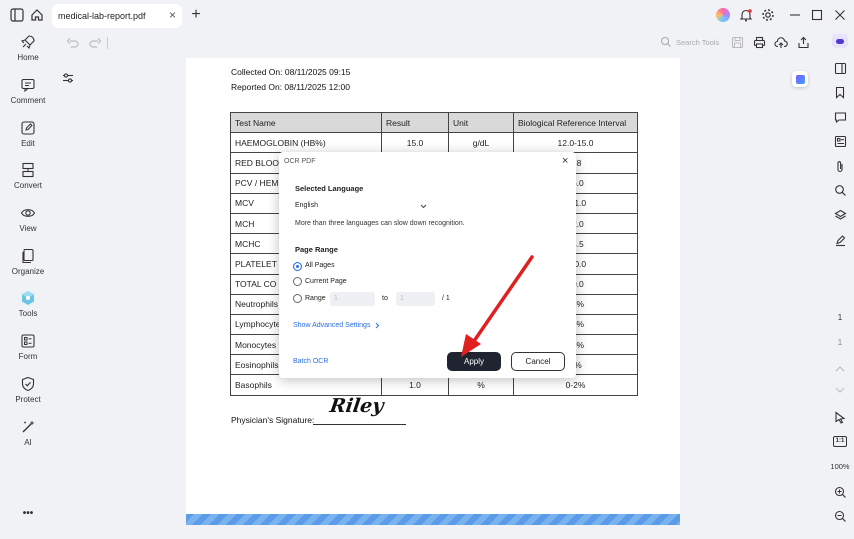 This screenshot has width=854, height=539. I want to click on sidebar-item-label: Convert, so click(27, 185).